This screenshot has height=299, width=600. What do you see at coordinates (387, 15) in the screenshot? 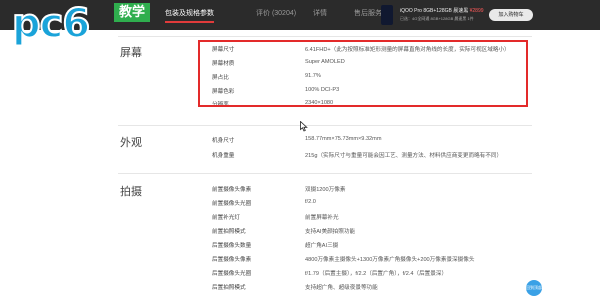
I see `product-thumbnail` at bounding box center [387, 15].